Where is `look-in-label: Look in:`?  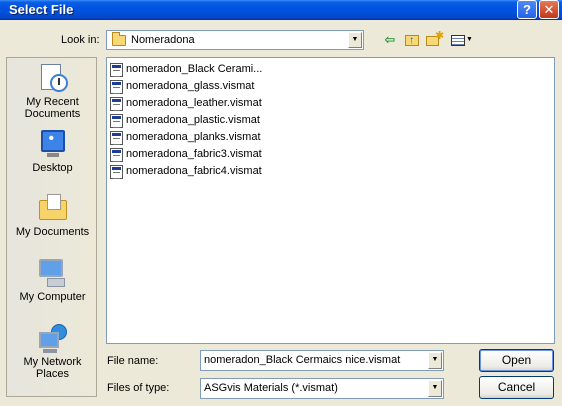 look-in-label: Look in: is located at coordinates (80, 40).